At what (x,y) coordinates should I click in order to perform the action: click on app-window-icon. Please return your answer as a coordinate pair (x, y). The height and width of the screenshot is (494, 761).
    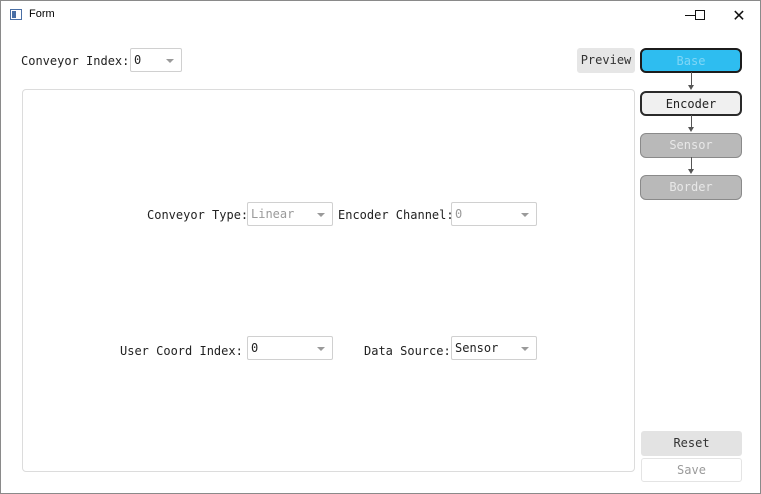
    Looking at the image, I should click on (16, 14).